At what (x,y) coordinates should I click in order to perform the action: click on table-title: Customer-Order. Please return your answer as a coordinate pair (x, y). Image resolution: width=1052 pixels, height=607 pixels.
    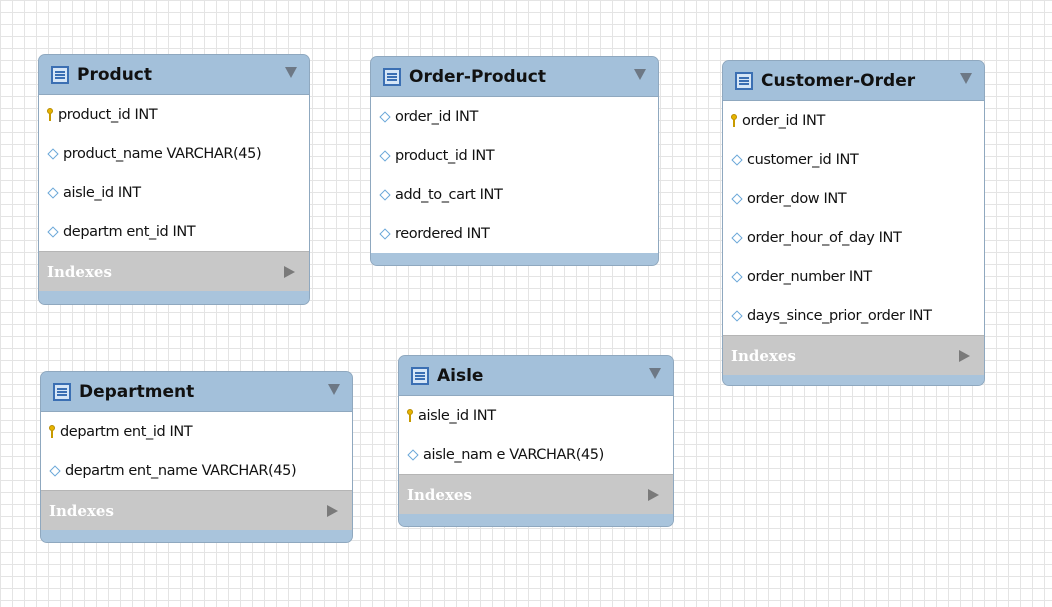
    Looking at the image, I should click on (838, 80).